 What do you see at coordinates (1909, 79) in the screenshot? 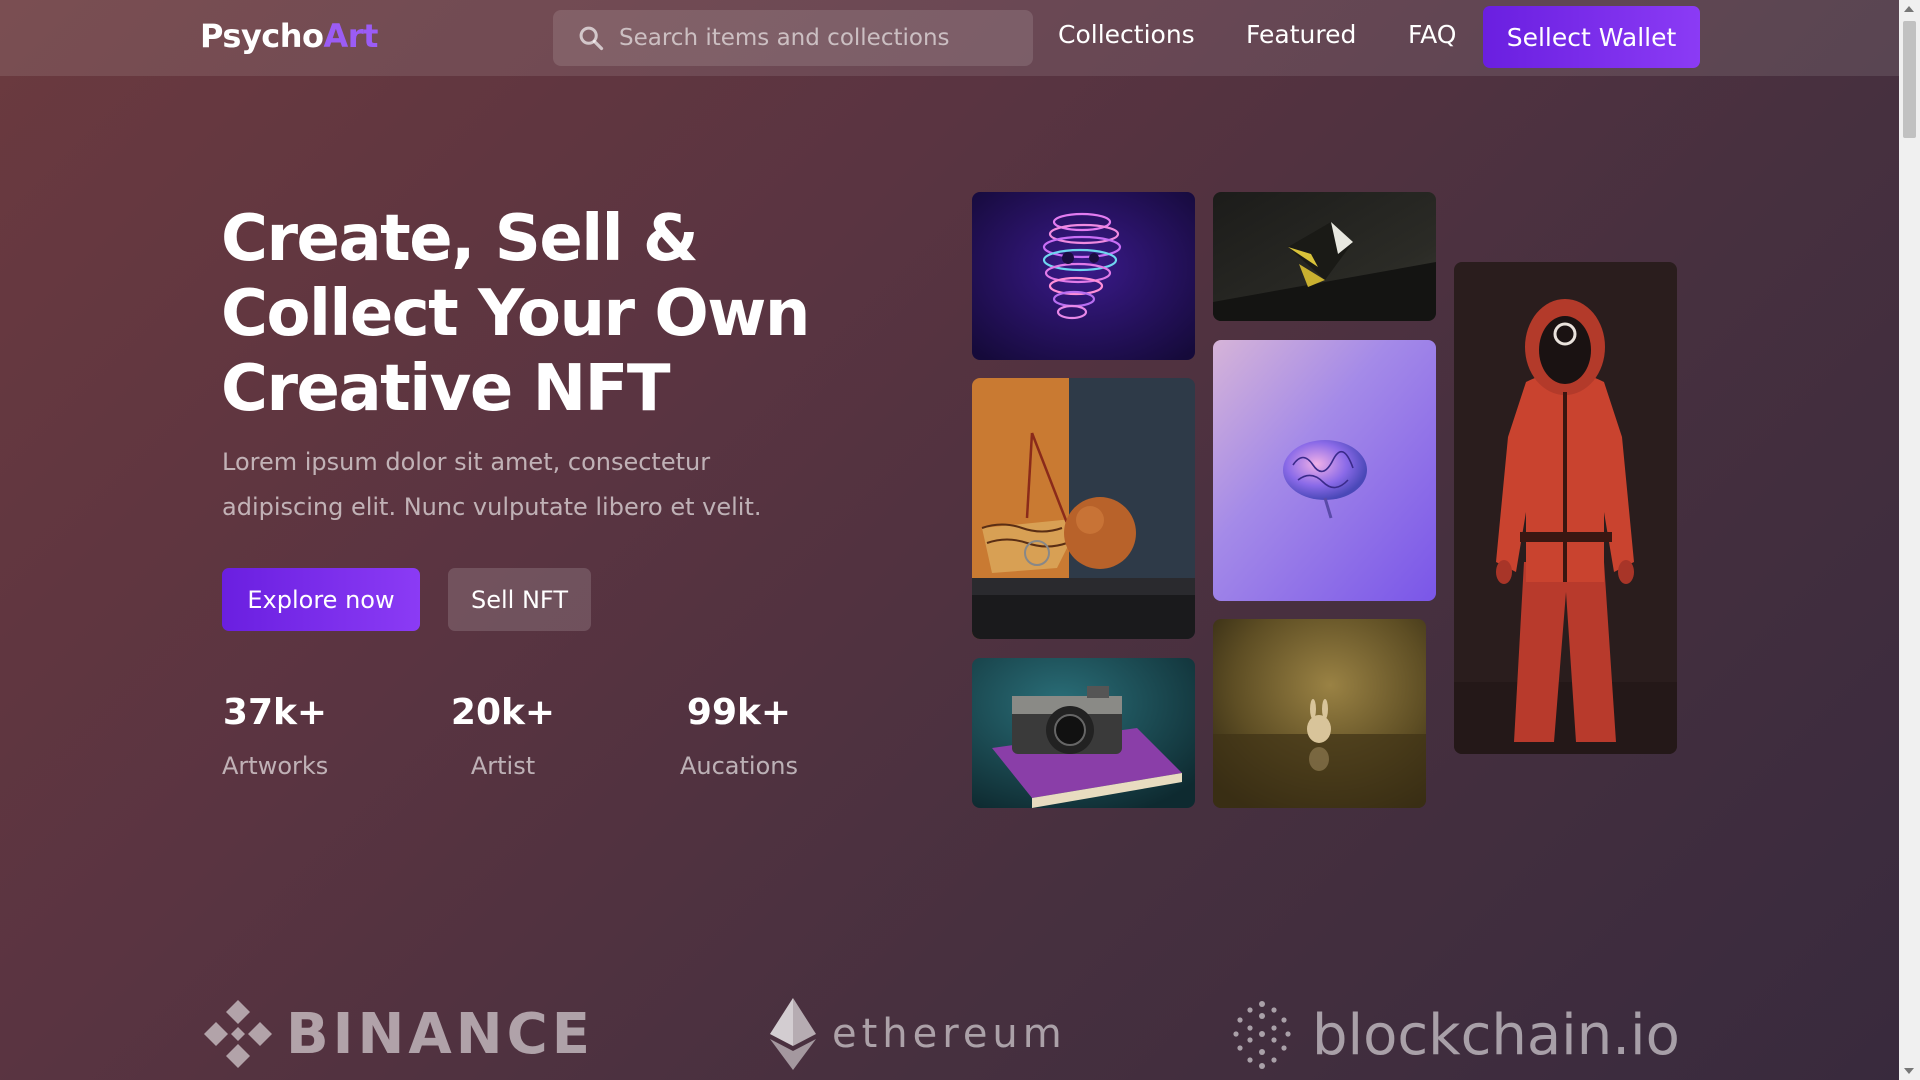
I see `scrollbar-thumb` at bounding box center [1909, 79].